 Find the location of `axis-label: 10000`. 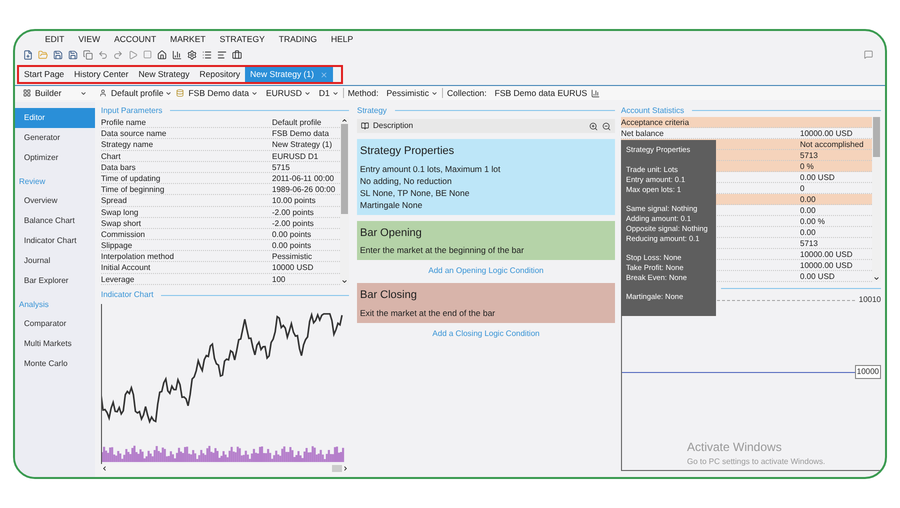

axis-label: 10000 is located at coordinates (867, 372).